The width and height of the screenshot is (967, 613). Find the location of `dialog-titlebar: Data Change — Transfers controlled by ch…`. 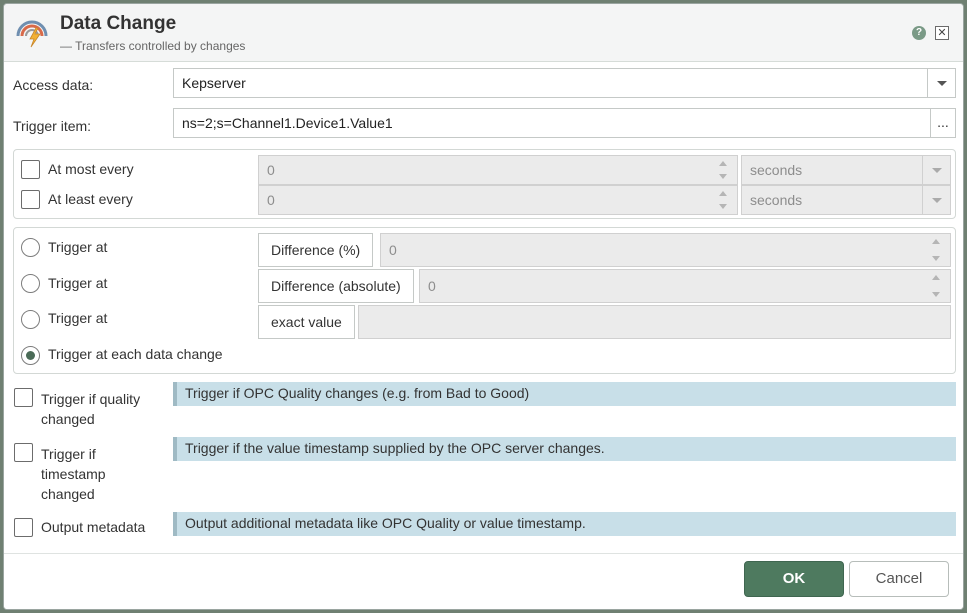

dialog-titlebar: Data Change — Transfers controlled by ch… is located at coordinates (483, 33).